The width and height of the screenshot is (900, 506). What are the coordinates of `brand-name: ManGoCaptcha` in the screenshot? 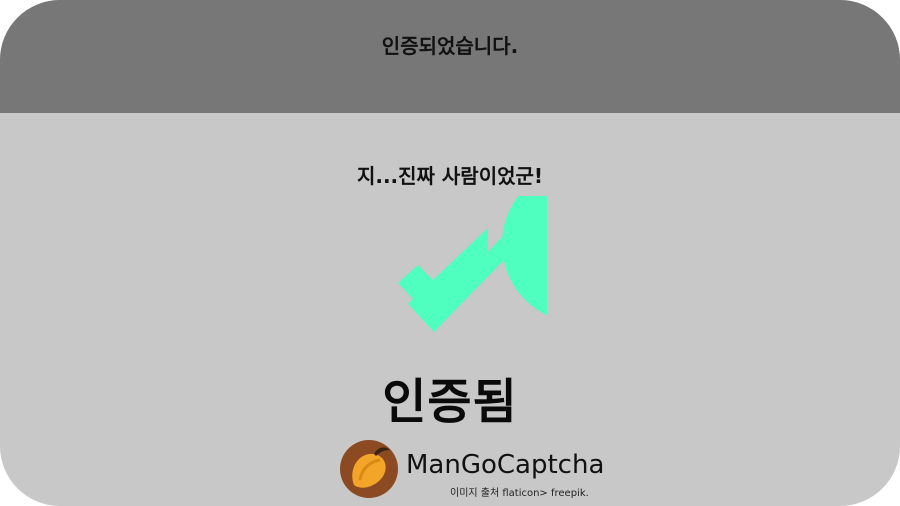 It's located at (505, 465).